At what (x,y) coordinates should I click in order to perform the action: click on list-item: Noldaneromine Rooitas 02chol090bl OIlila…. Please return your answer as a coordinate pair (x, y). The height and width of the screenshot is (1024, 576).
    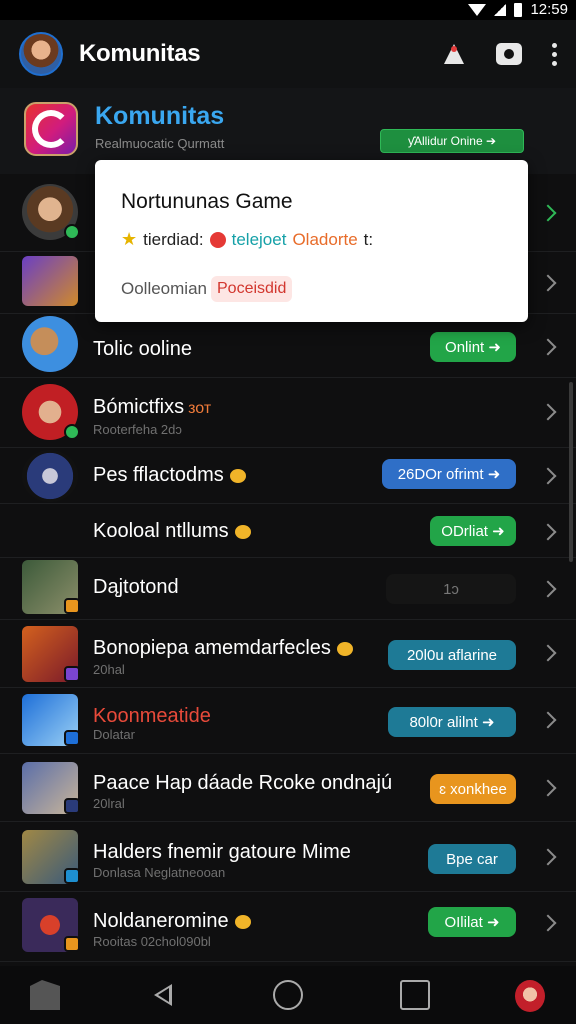
    Looking at the image, I should click on (288, 927).